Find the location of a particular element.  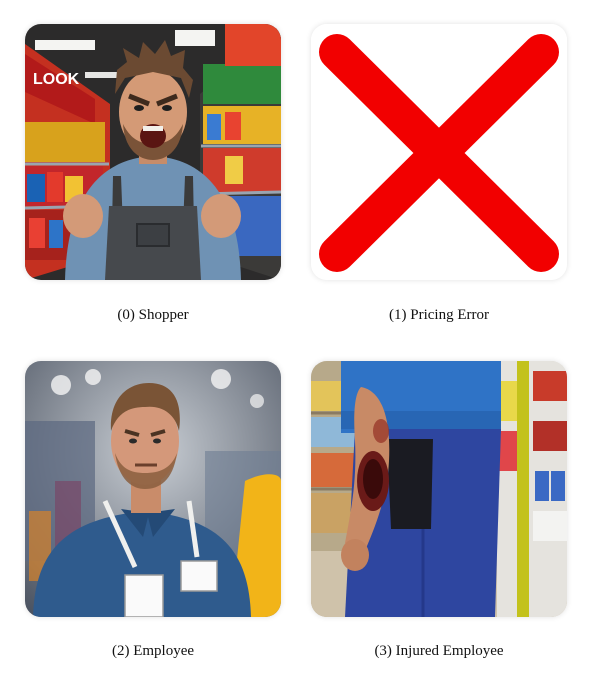

panel-3-caption: (3) Injured Employee is located at coordinates (439, 651).